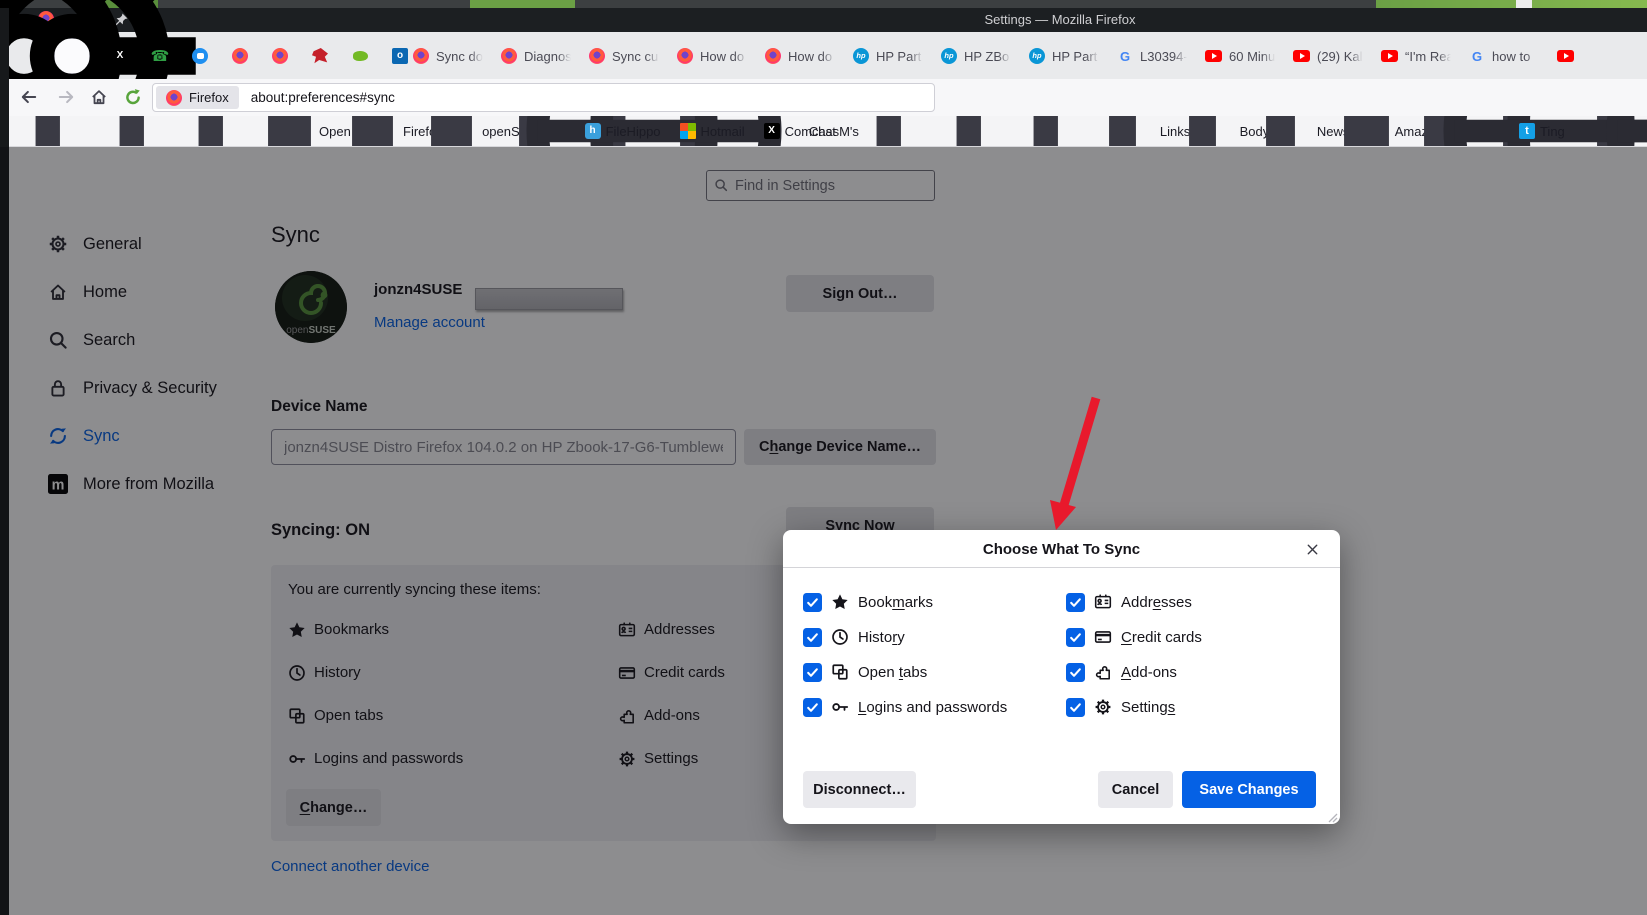 The image size is (1647, 915). What do you see at coordinates (448, 56) in the screenshot?
I see `tab-sync-do: Sync do` at bounding box center [448, 56].